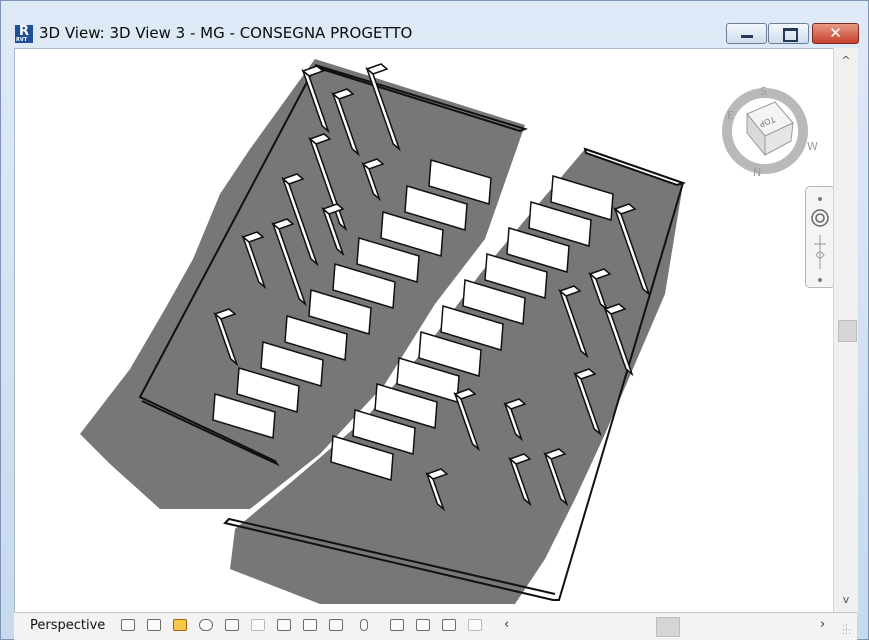  What do you see at coordinates (206, 625) in the screenshot?
I see `shadows-icon` at bounding box center [206, 625].